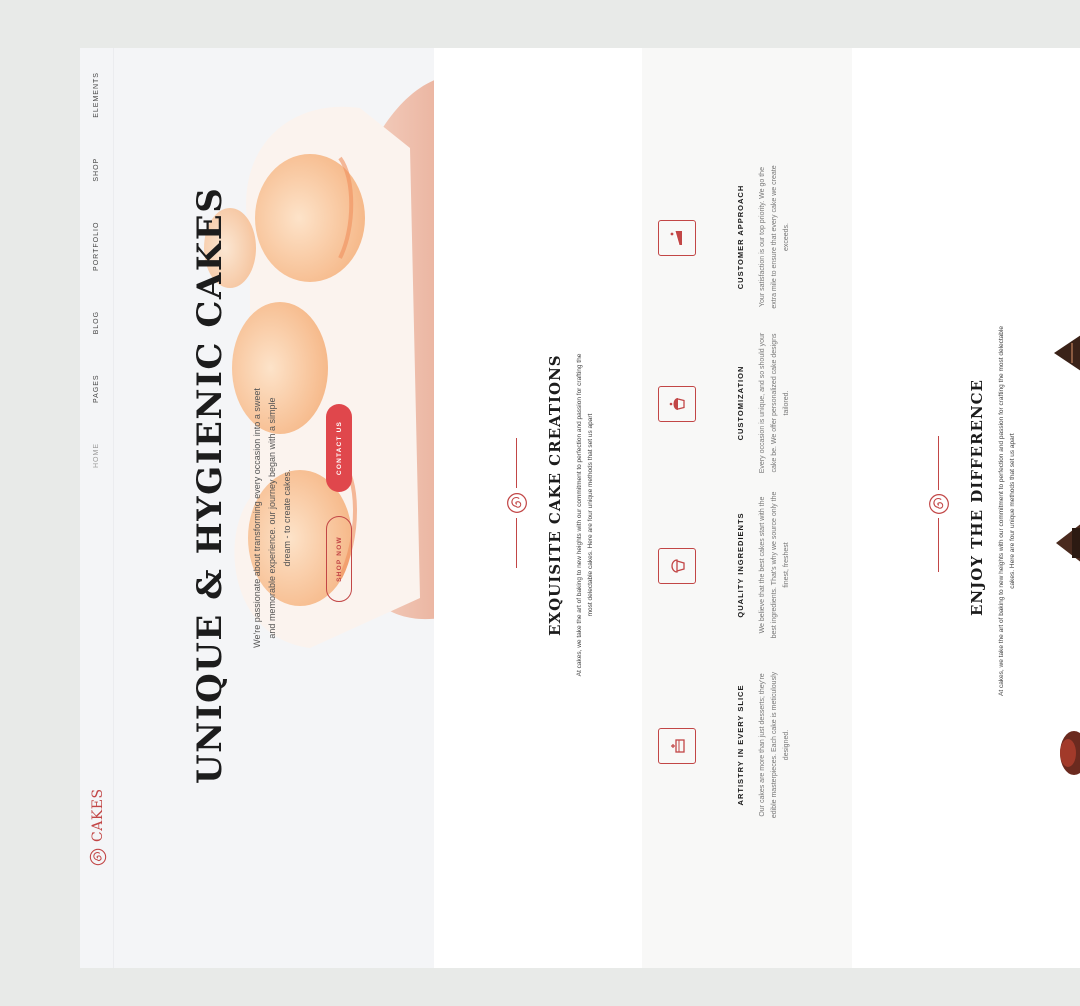 This screenshot has width=1080, height=1006. I want to click on shop-now-button: SHOP NOW, so click(339, 559).